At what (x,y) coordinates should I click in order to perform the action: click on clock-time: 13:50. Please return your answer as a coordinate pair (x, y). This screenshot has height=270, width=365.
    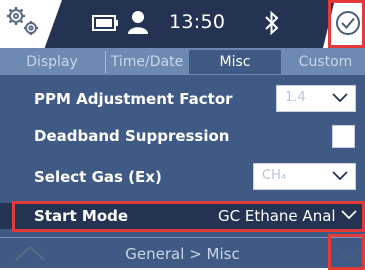
    Looking at the image, I should click on (197, 22).